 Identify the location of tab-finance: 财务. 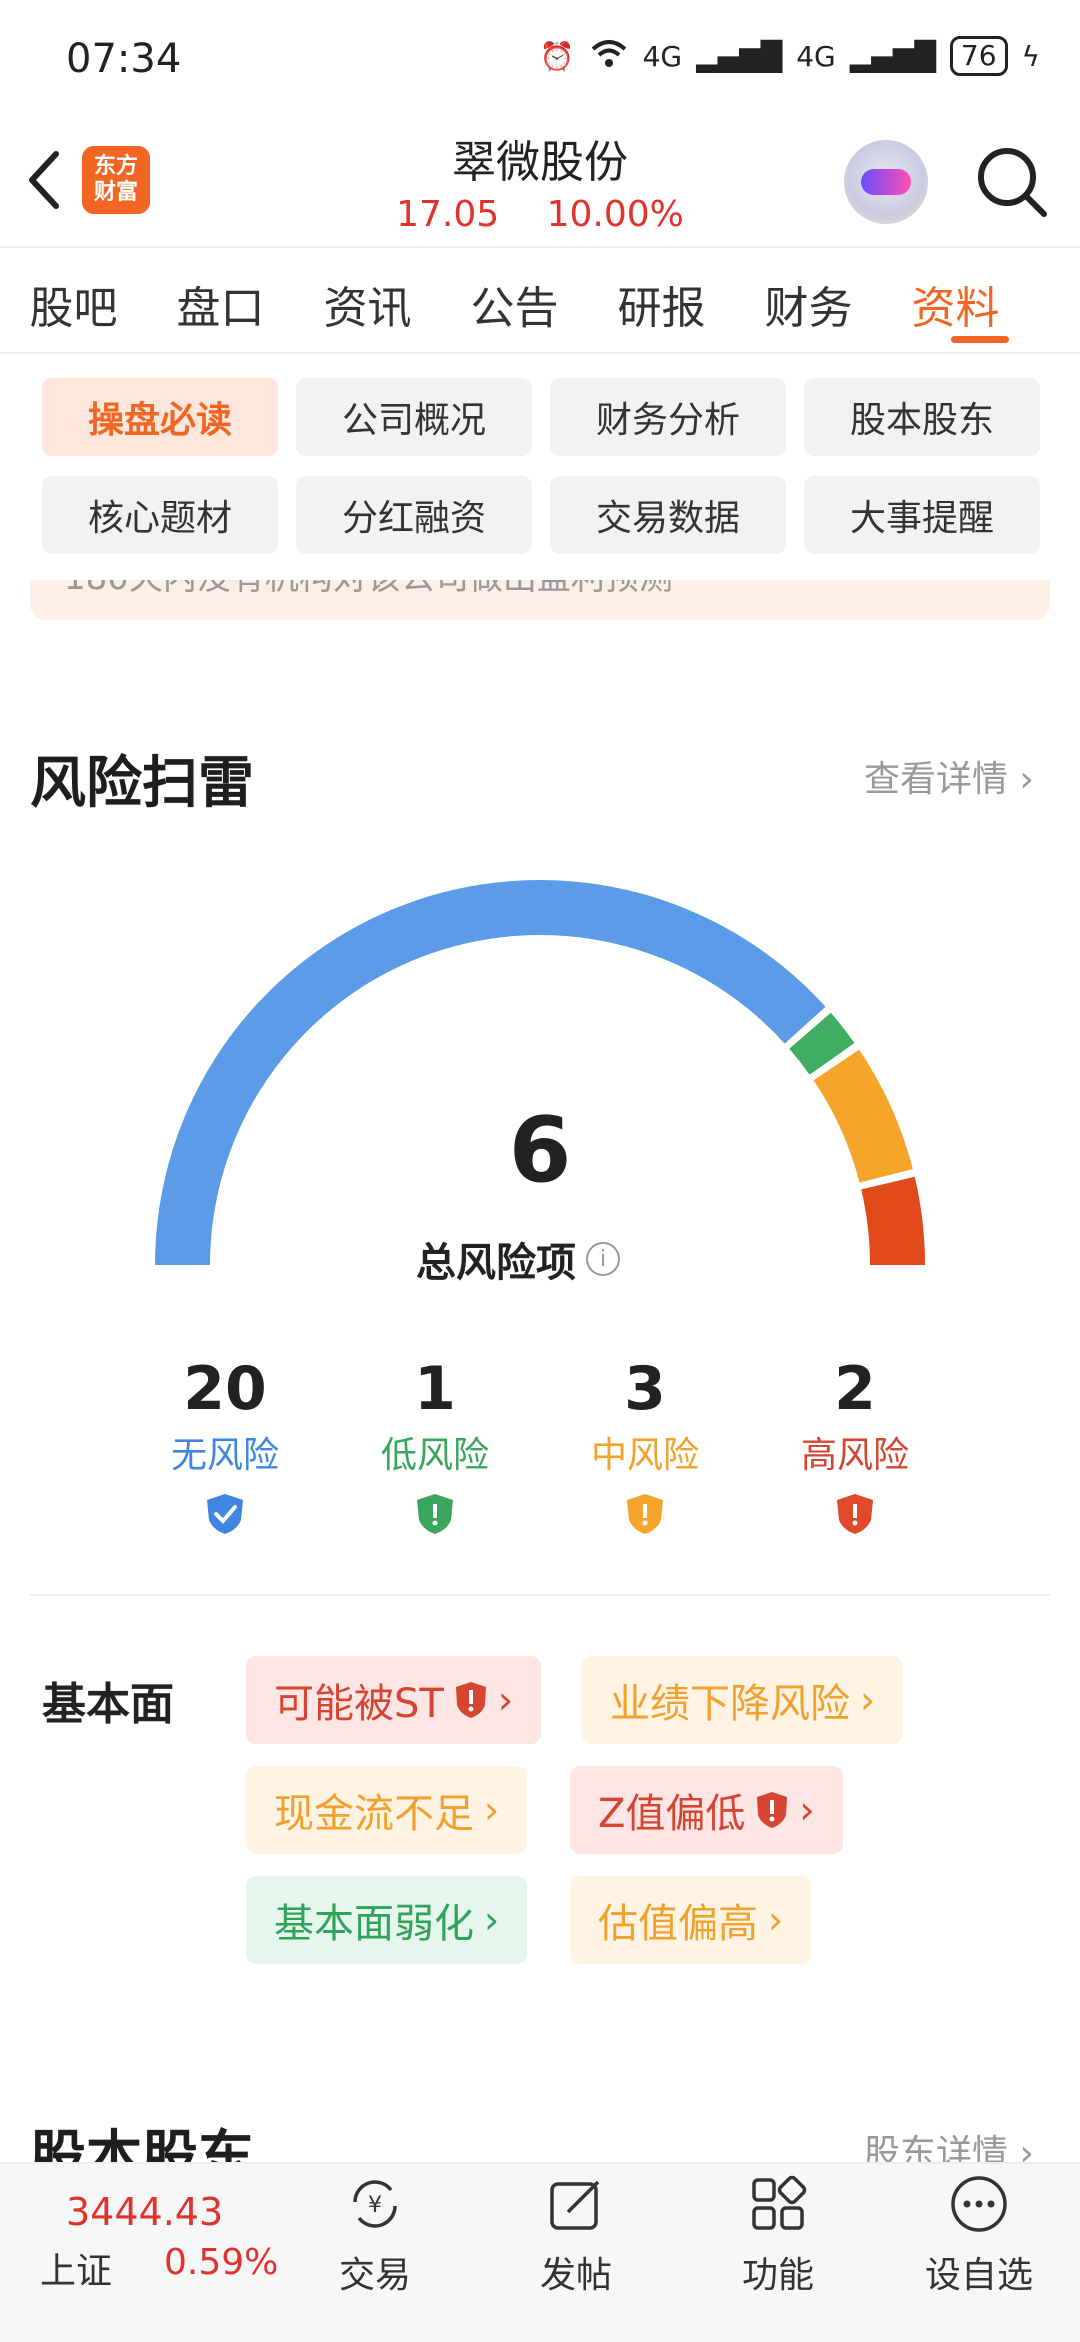
(808, 304).